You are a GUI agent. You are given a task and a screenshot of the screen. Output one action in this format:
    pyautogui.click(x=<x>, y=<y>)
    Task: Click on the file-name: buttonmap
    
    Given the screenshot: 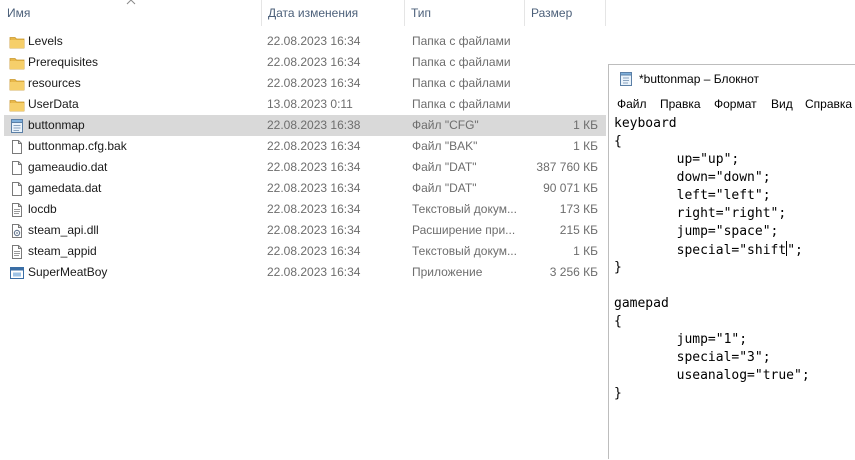 What is the action you would take?
    pyautogui.click(x=56, y=125)
    